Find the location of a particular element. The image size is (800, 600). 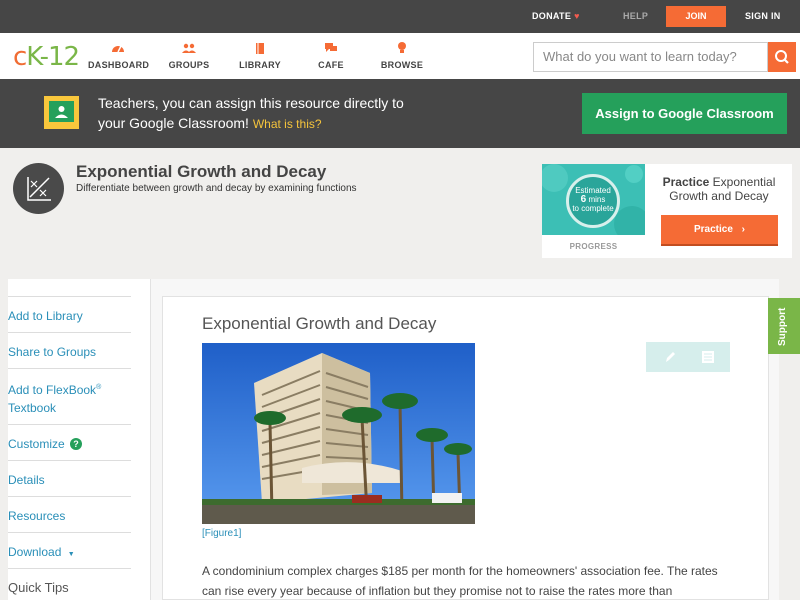

estimated-to-complete: to complete is located at coordinates (593, 208).